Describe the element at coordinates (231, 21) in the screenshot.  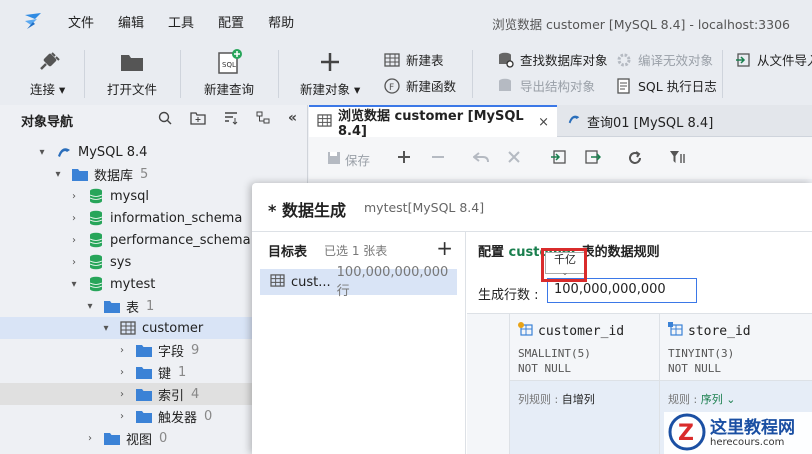
I see `menu-config: 配置` at that location.